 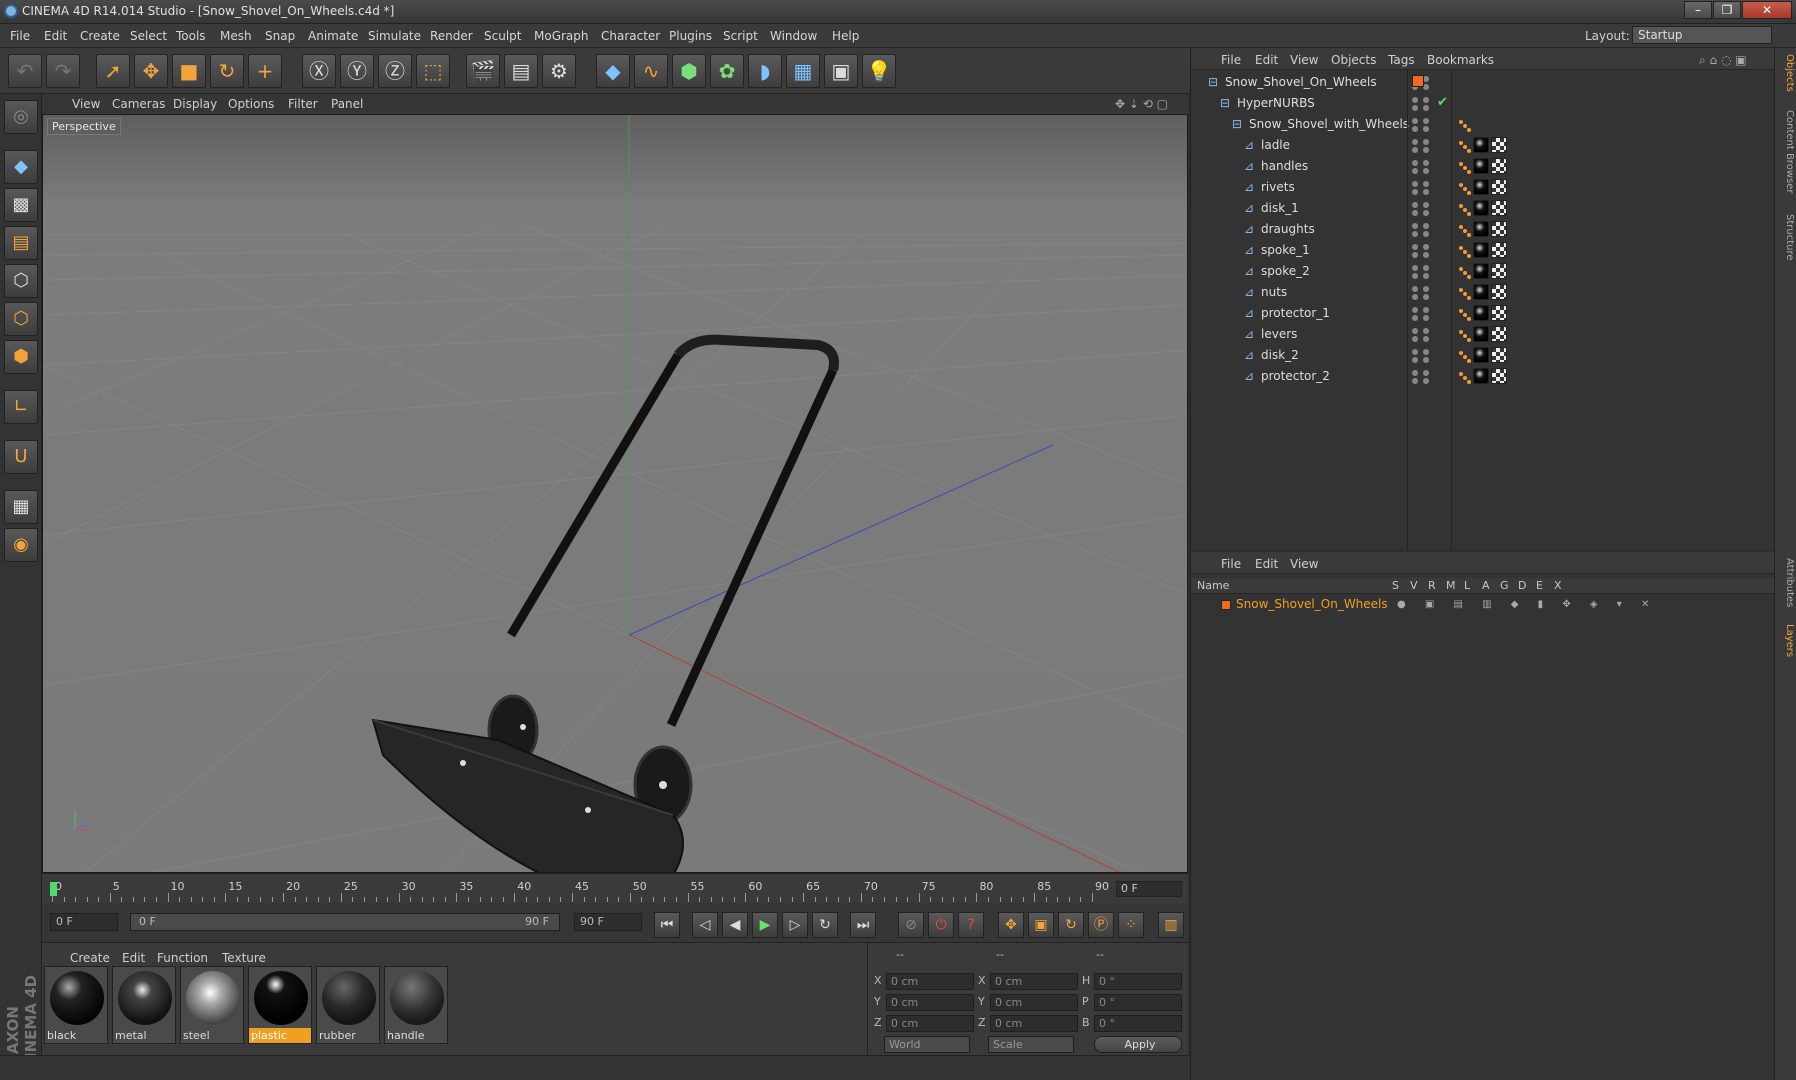 I want to click on key-position-icon: ✥, so click(x=1011, y=925).